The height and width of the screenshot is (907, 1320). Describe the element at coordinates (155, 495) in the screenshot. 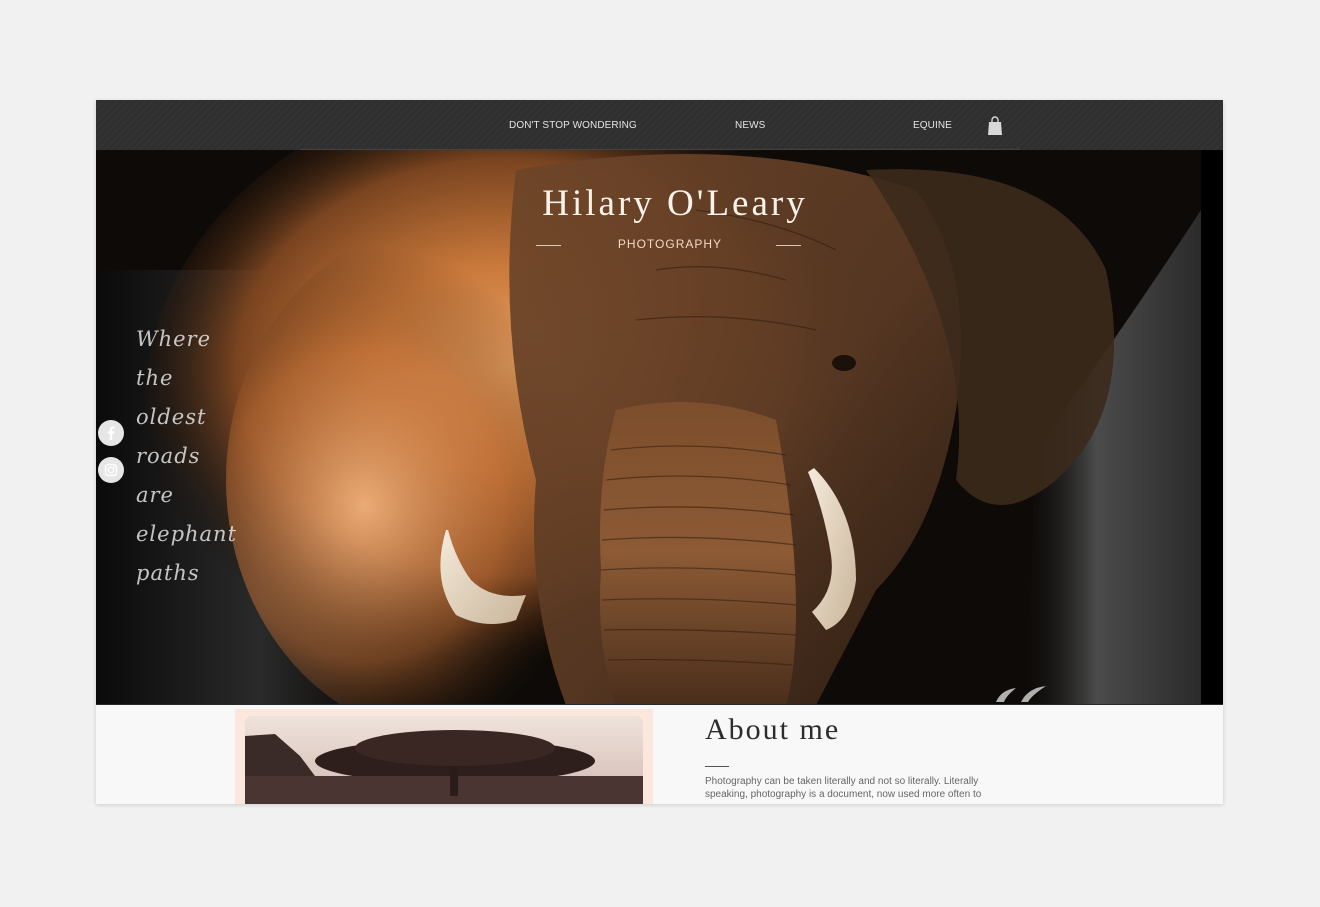

I see `poem-line: are` at that location.